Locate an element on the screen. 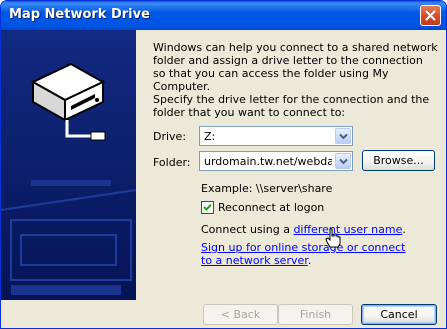 This screenshot has height=329, width=447. reconnect-label: Reconnect at logon is located at coordinates (271, 207).